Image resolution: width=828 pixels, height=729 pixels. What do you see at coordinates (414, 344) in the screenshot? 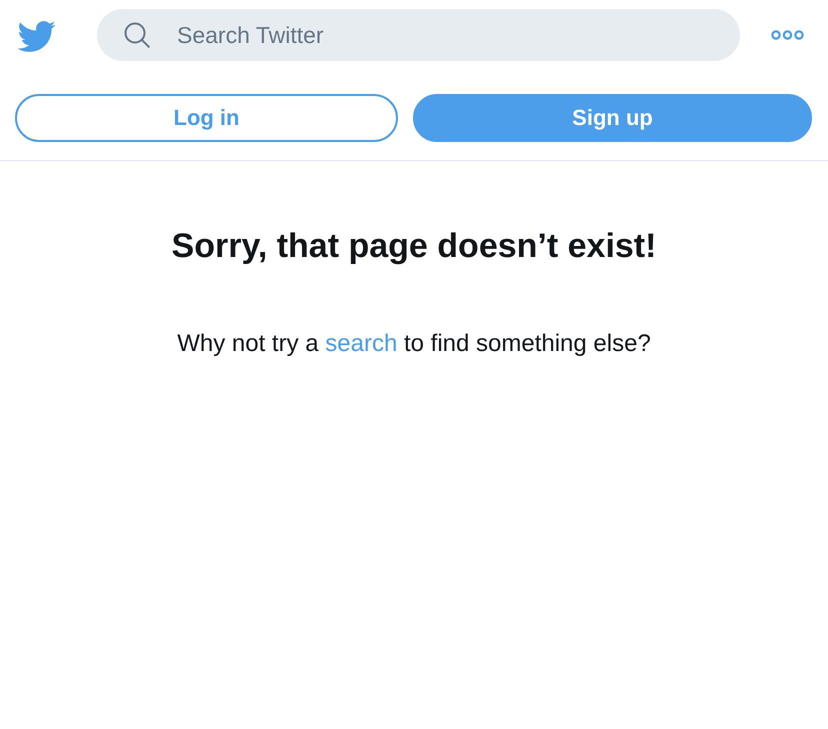
I see `message-text: Why not try a search to find something else?` at bounding box center [414, 344].